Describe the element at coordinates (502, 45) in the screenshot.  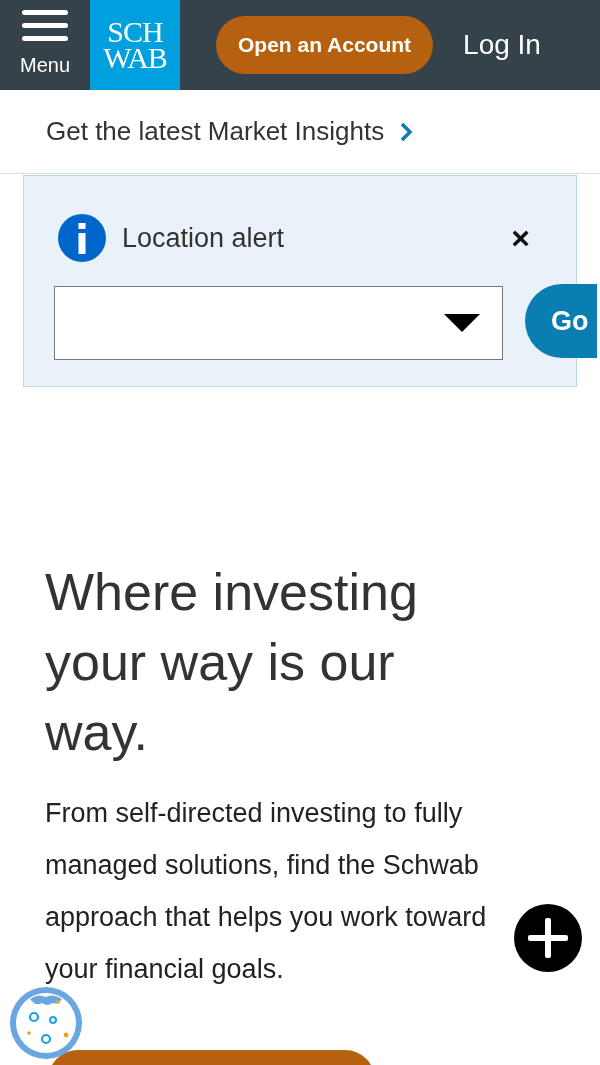
I see `login-link: Log In` at that location.